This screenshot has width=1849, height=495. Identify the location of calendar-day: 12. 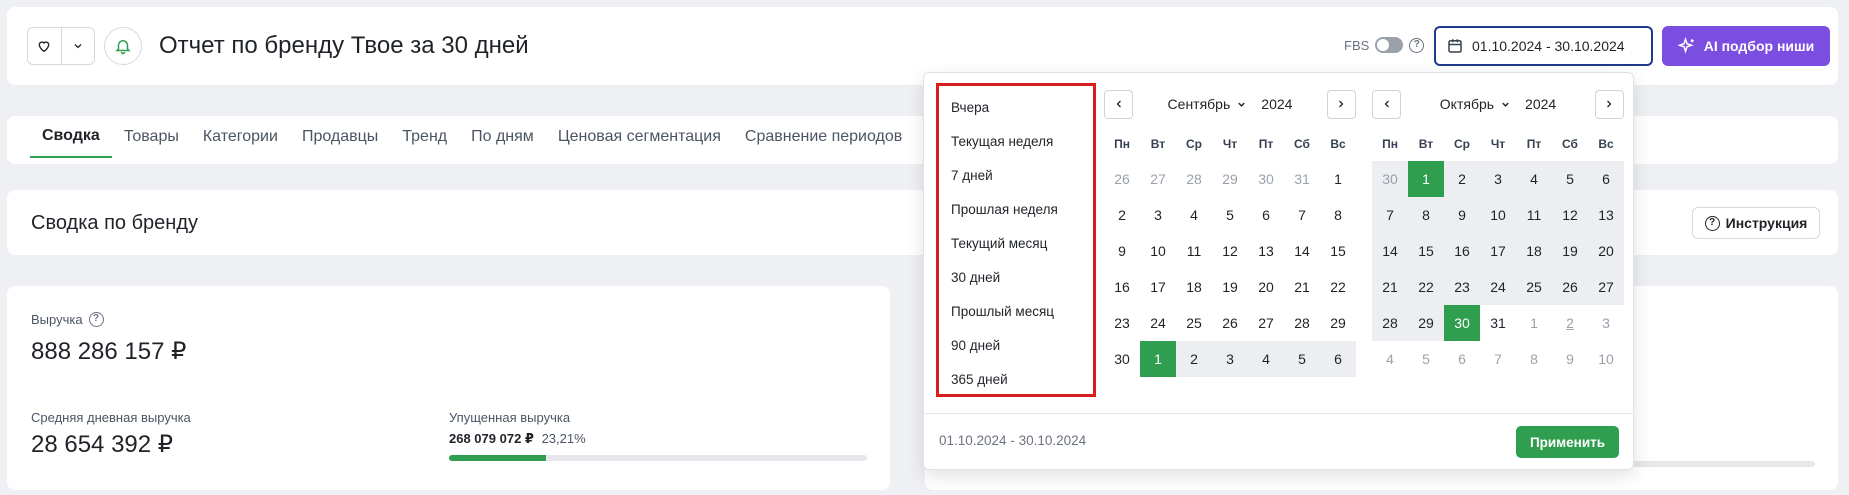
(1570, 215).